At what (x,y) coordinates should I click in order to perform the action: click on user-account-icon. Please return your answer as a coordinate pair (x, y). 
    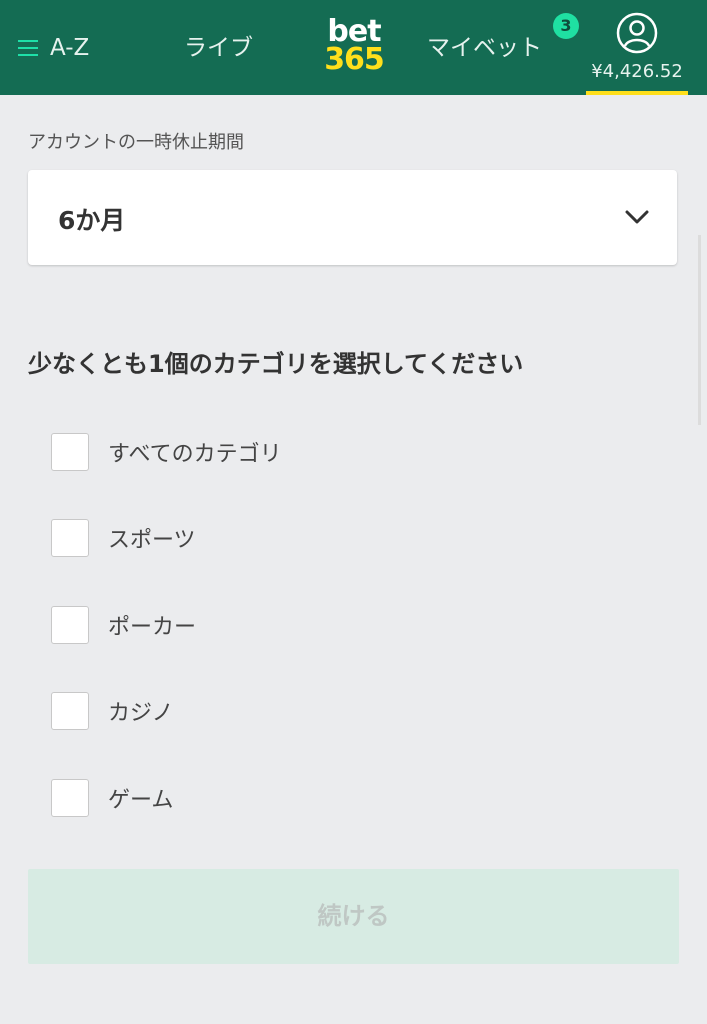
    Looking at the image, I should click on (637, 33).